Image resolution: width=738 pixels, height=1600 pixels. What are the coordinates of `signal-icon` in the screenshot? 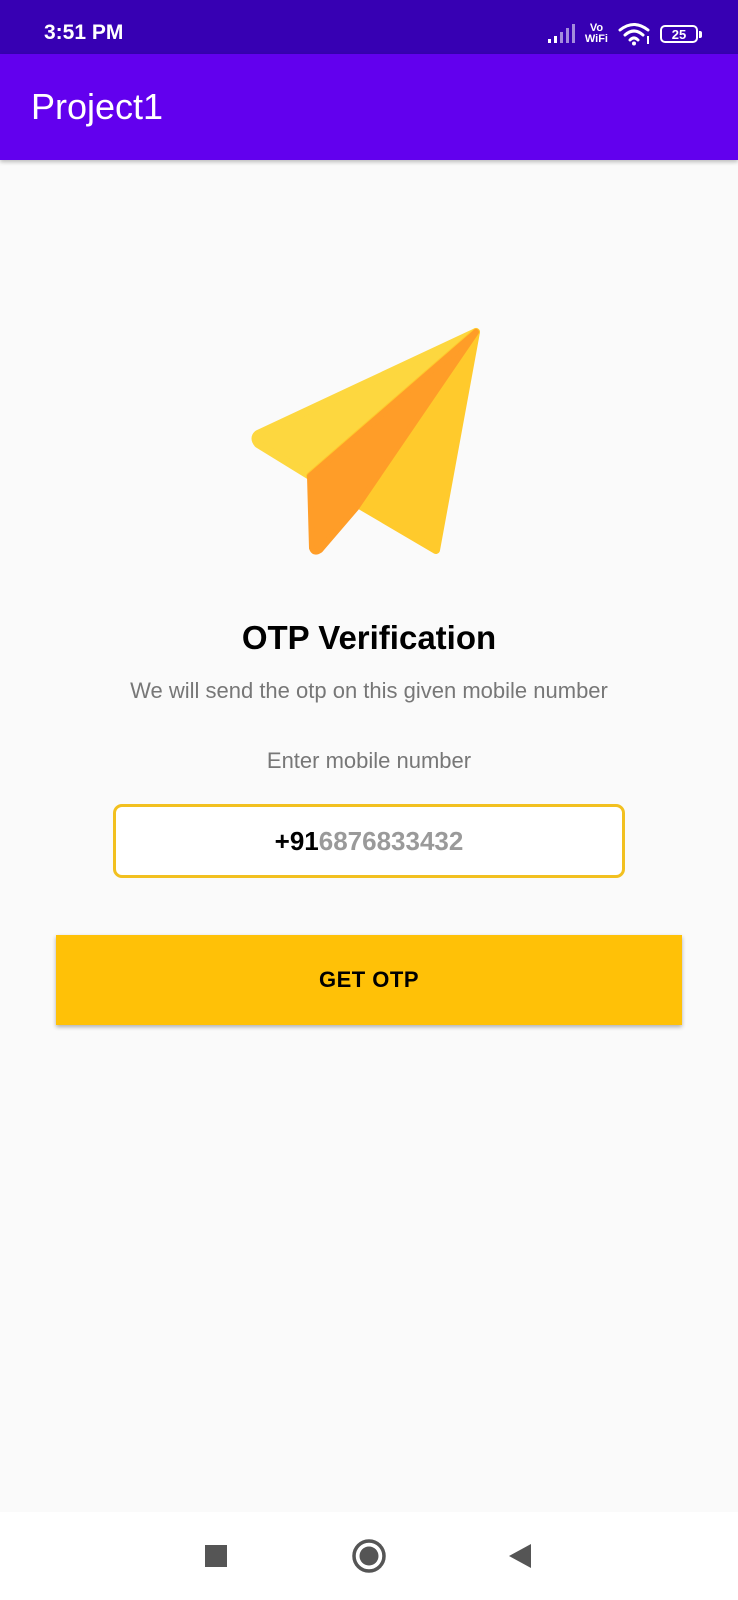 It's located at (561, 33).